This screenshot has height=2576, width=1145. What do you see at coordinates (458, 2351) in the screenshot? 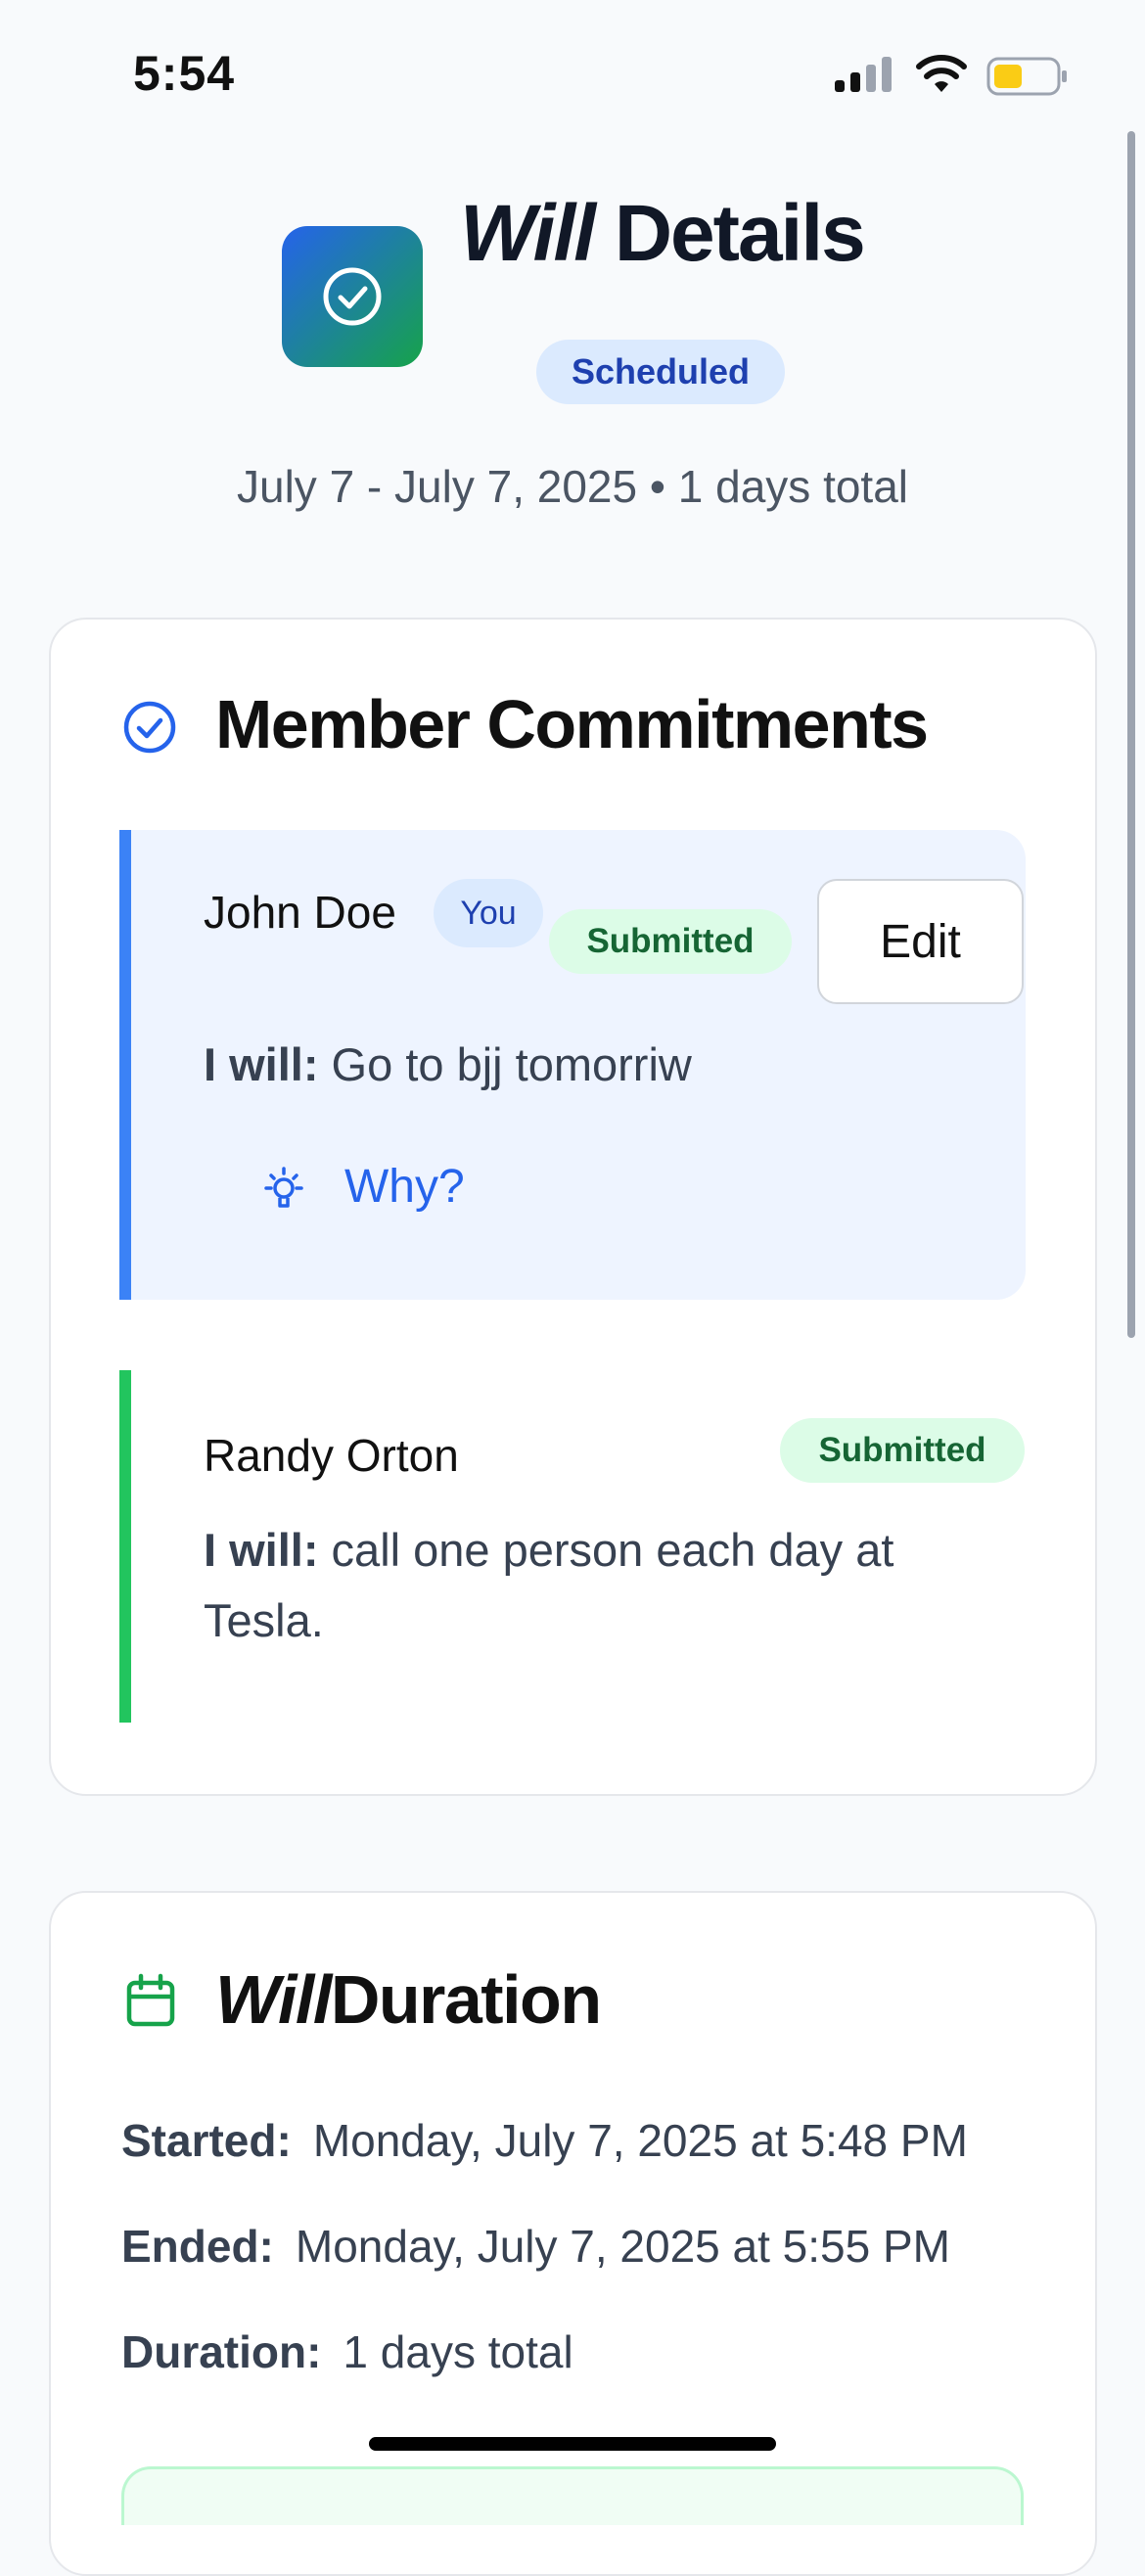
I see `duration-value: 1 days total` at bounding box center [458, 2351].